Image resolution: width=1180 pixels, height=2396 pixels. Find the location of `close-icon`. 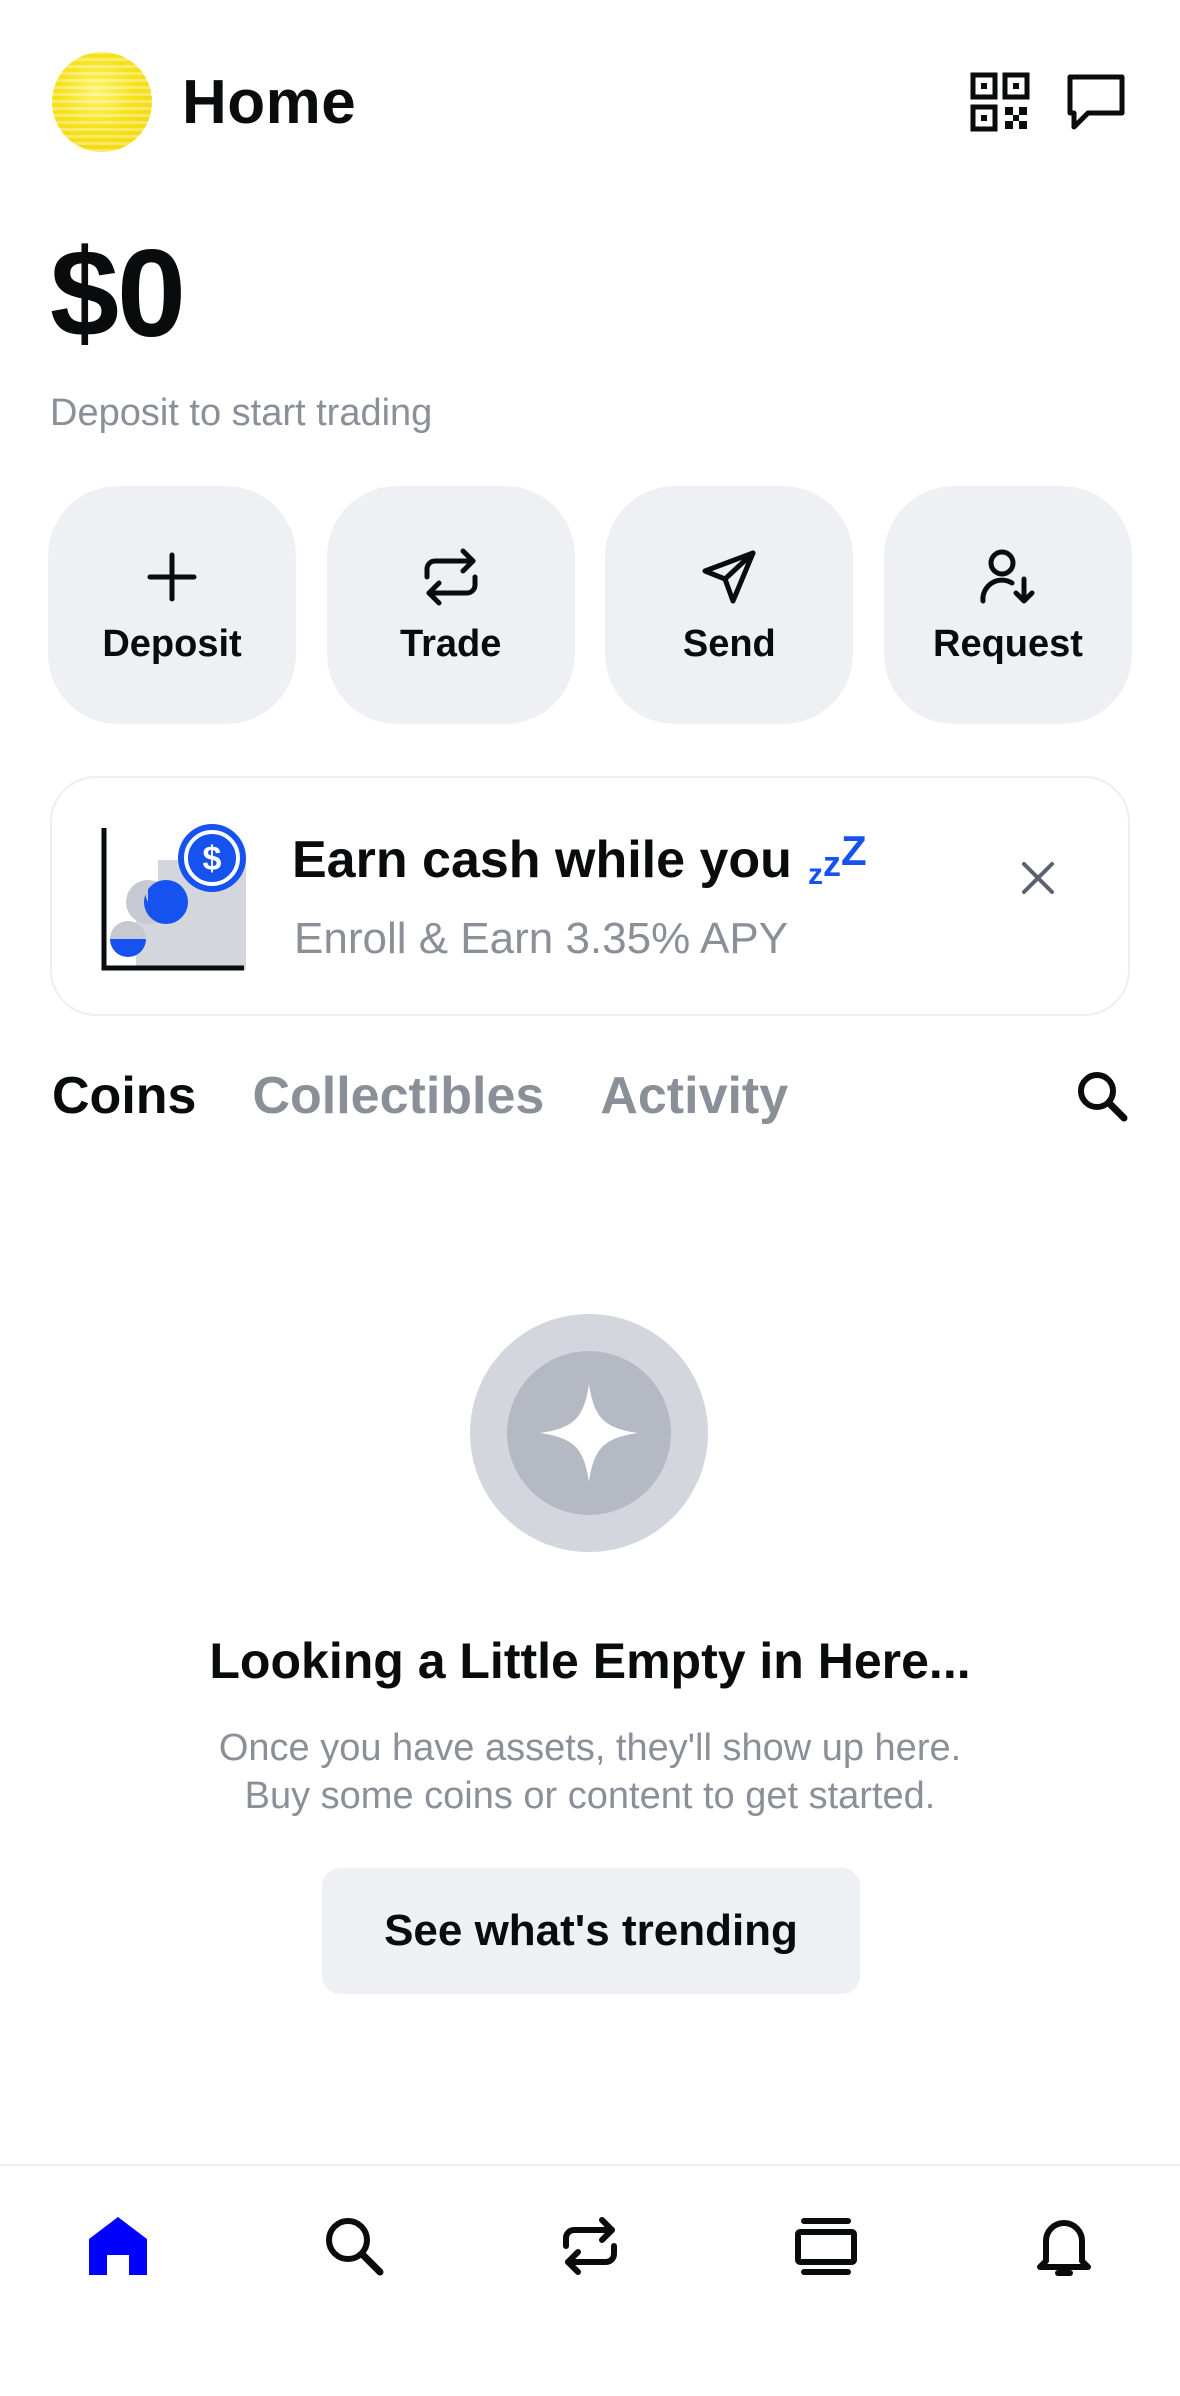

close-icon is located at coordinates (1038, 878).